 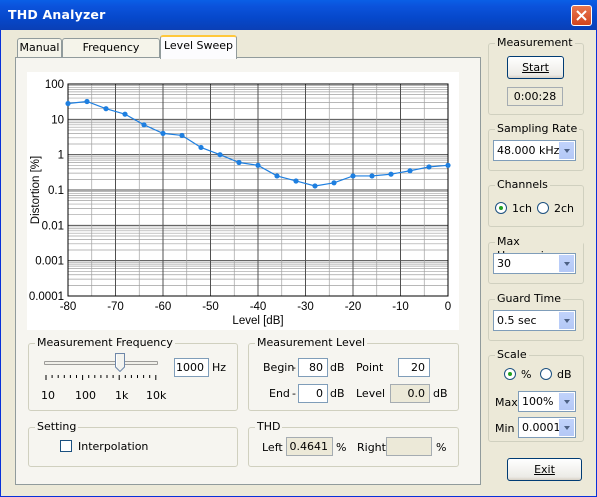 What do you see at coordinates (581, 15) in the screenshot?
I see `close-button` at bounding box center [581, 15].